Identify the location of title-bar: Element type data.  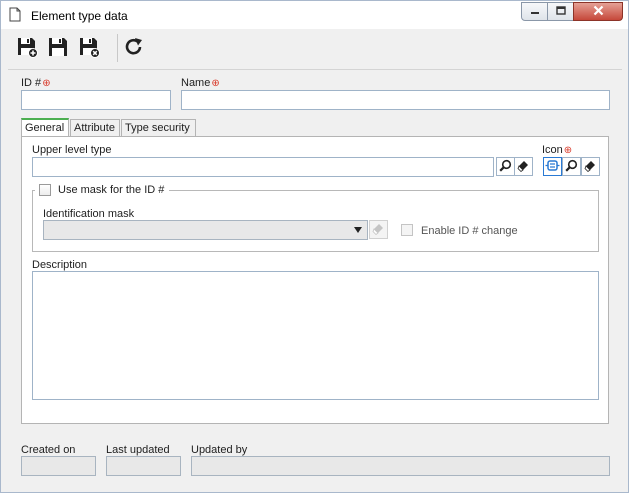
(314, 15).